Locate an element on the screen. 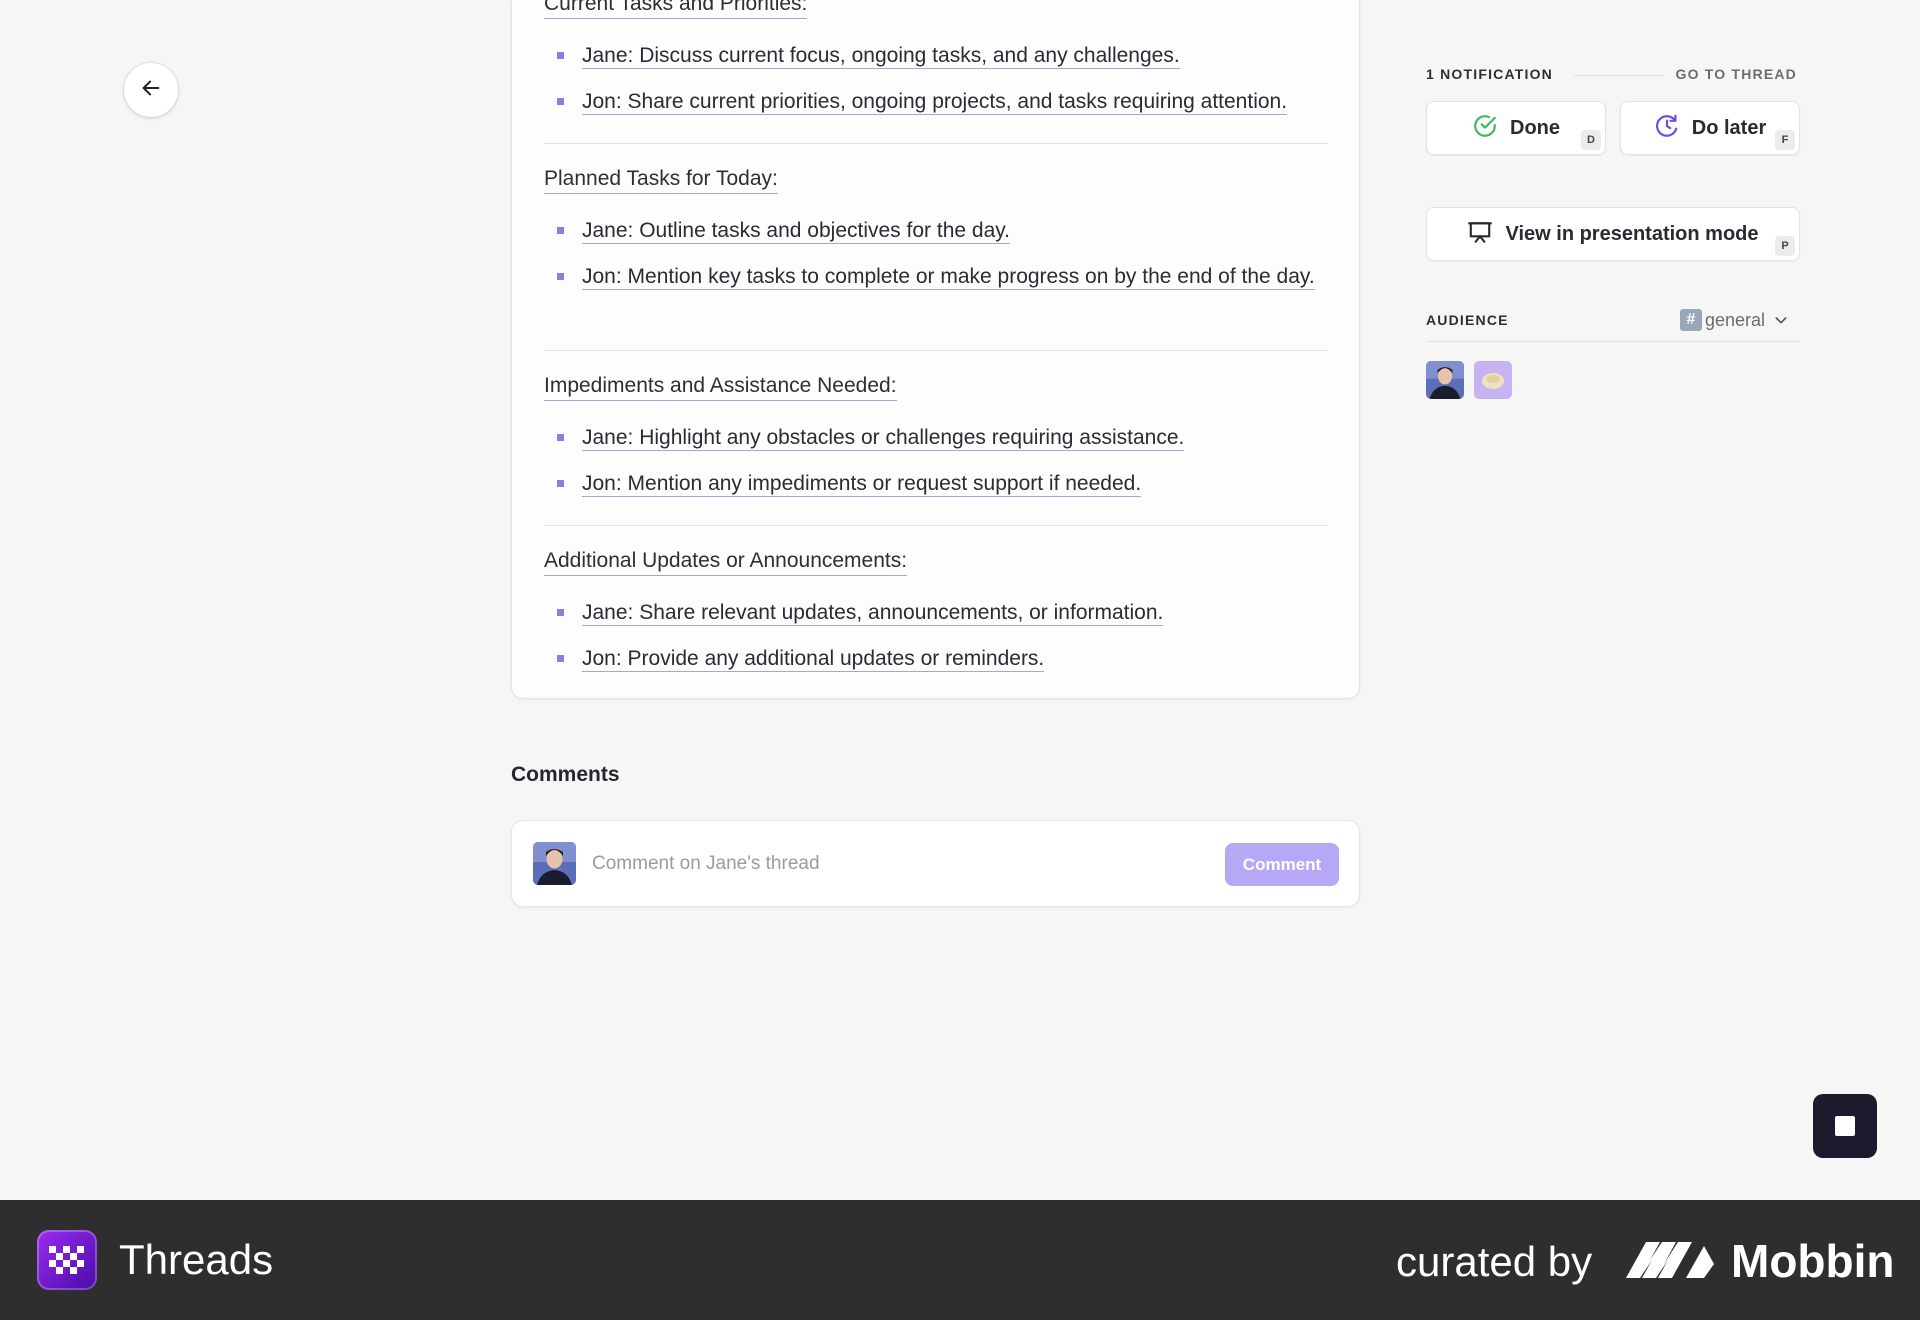  comments-heading: Comments is located at coordinates (565, 774).